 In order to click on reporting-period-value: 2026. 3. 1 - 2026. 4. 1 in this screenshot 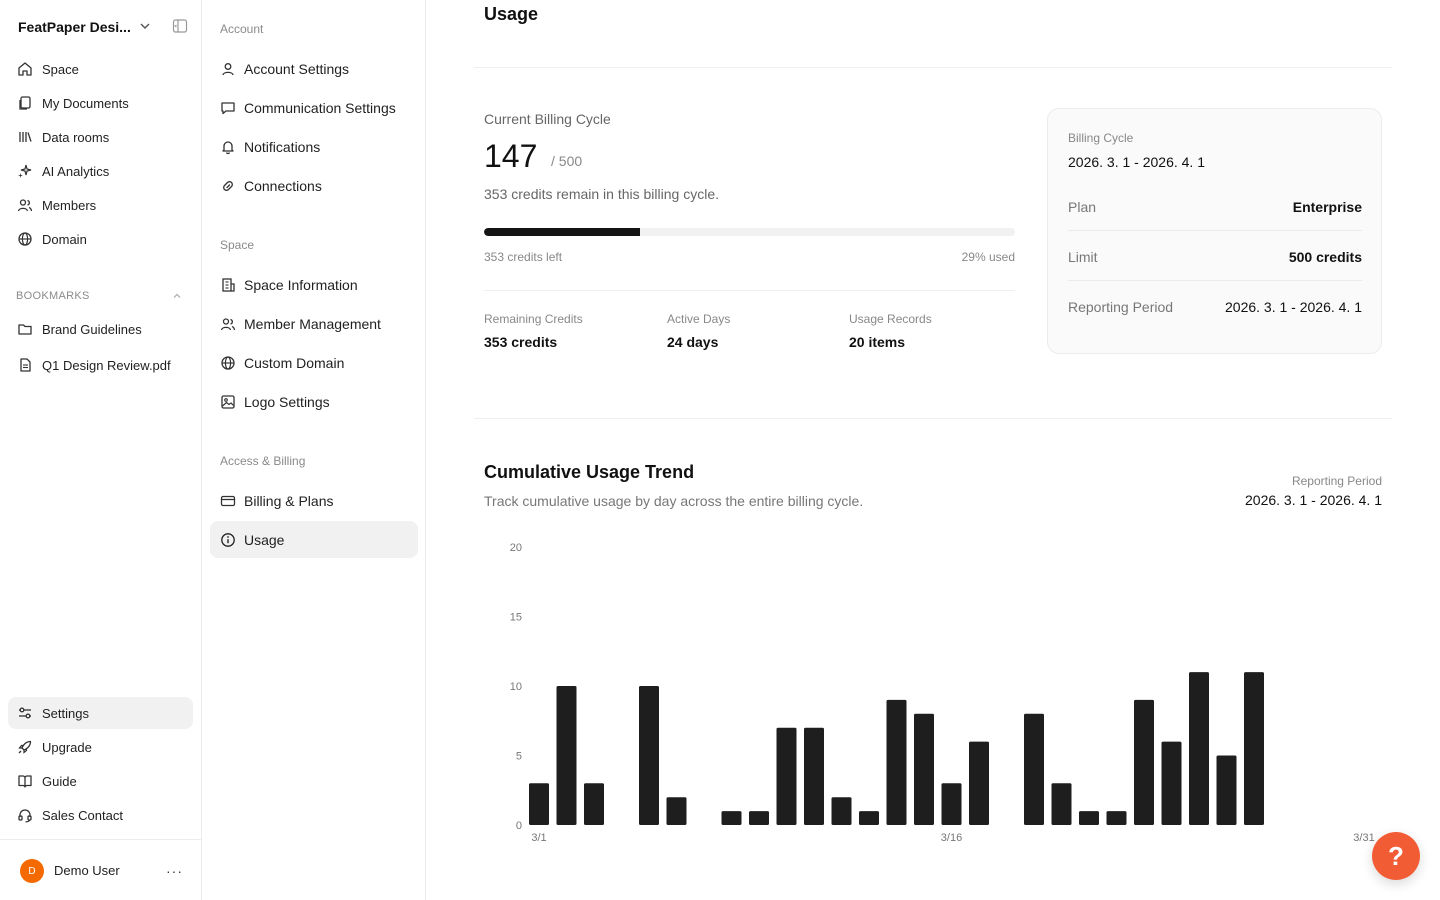, I will do `click(1313, 500)`.